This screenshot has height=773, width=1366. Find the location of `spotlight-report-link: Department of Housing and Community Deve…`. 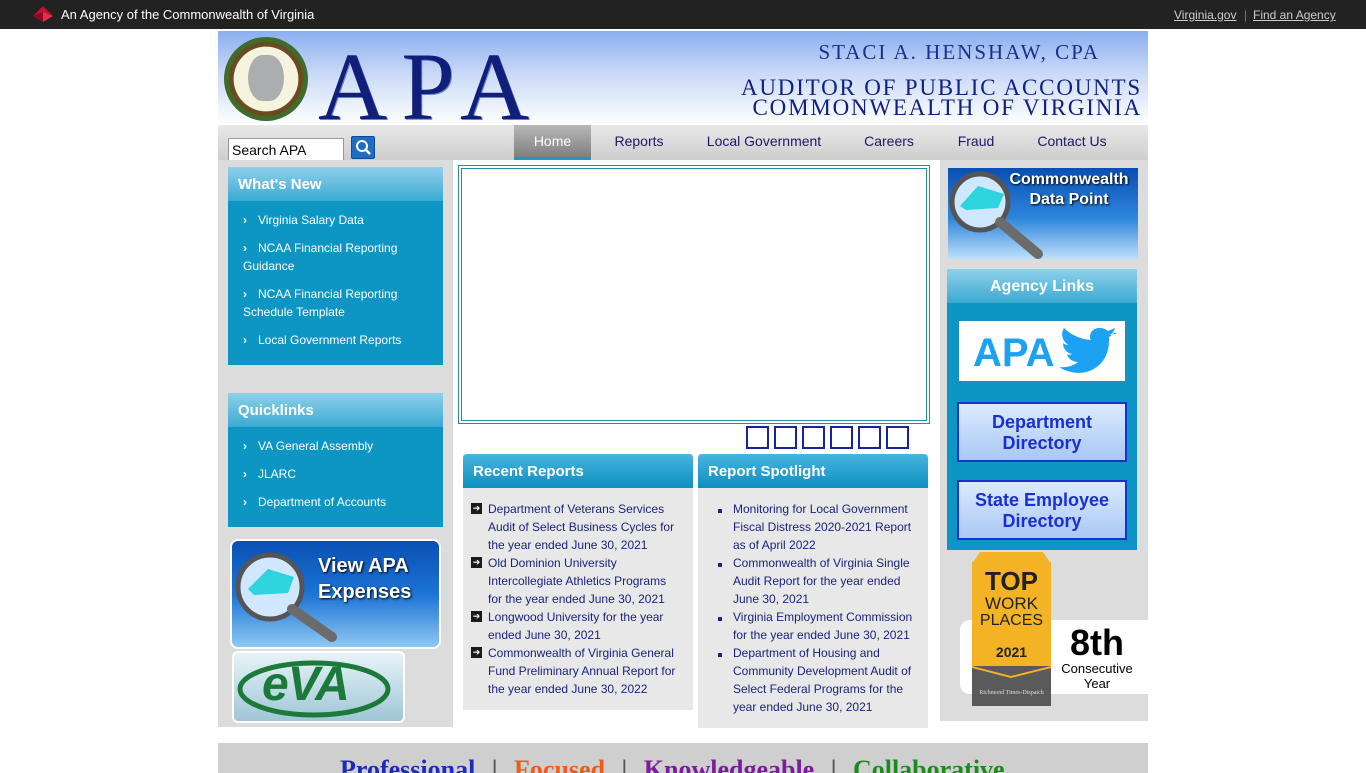

spotlight-report-link: Department of Housing and Community Deve… is located at coordinates (825, 680).